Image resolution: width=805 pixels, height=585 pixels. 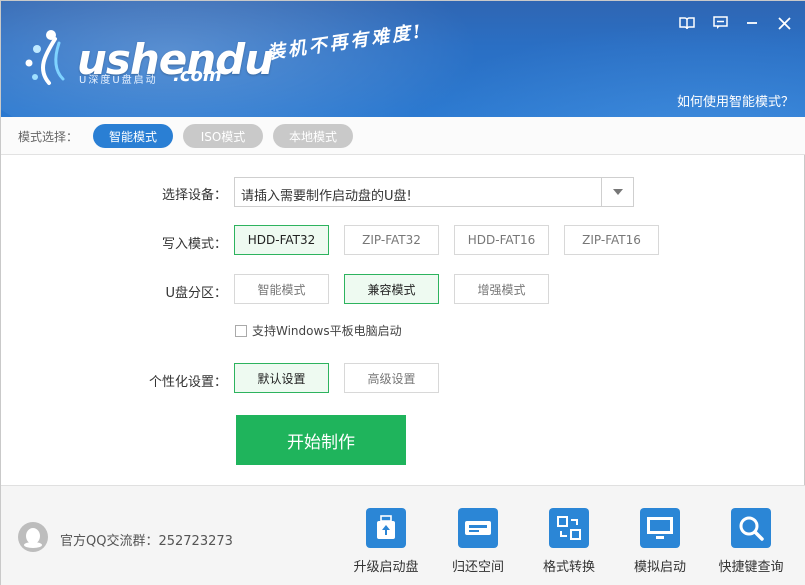 I want to click on monitor-icon, so click(x=660, y=528).